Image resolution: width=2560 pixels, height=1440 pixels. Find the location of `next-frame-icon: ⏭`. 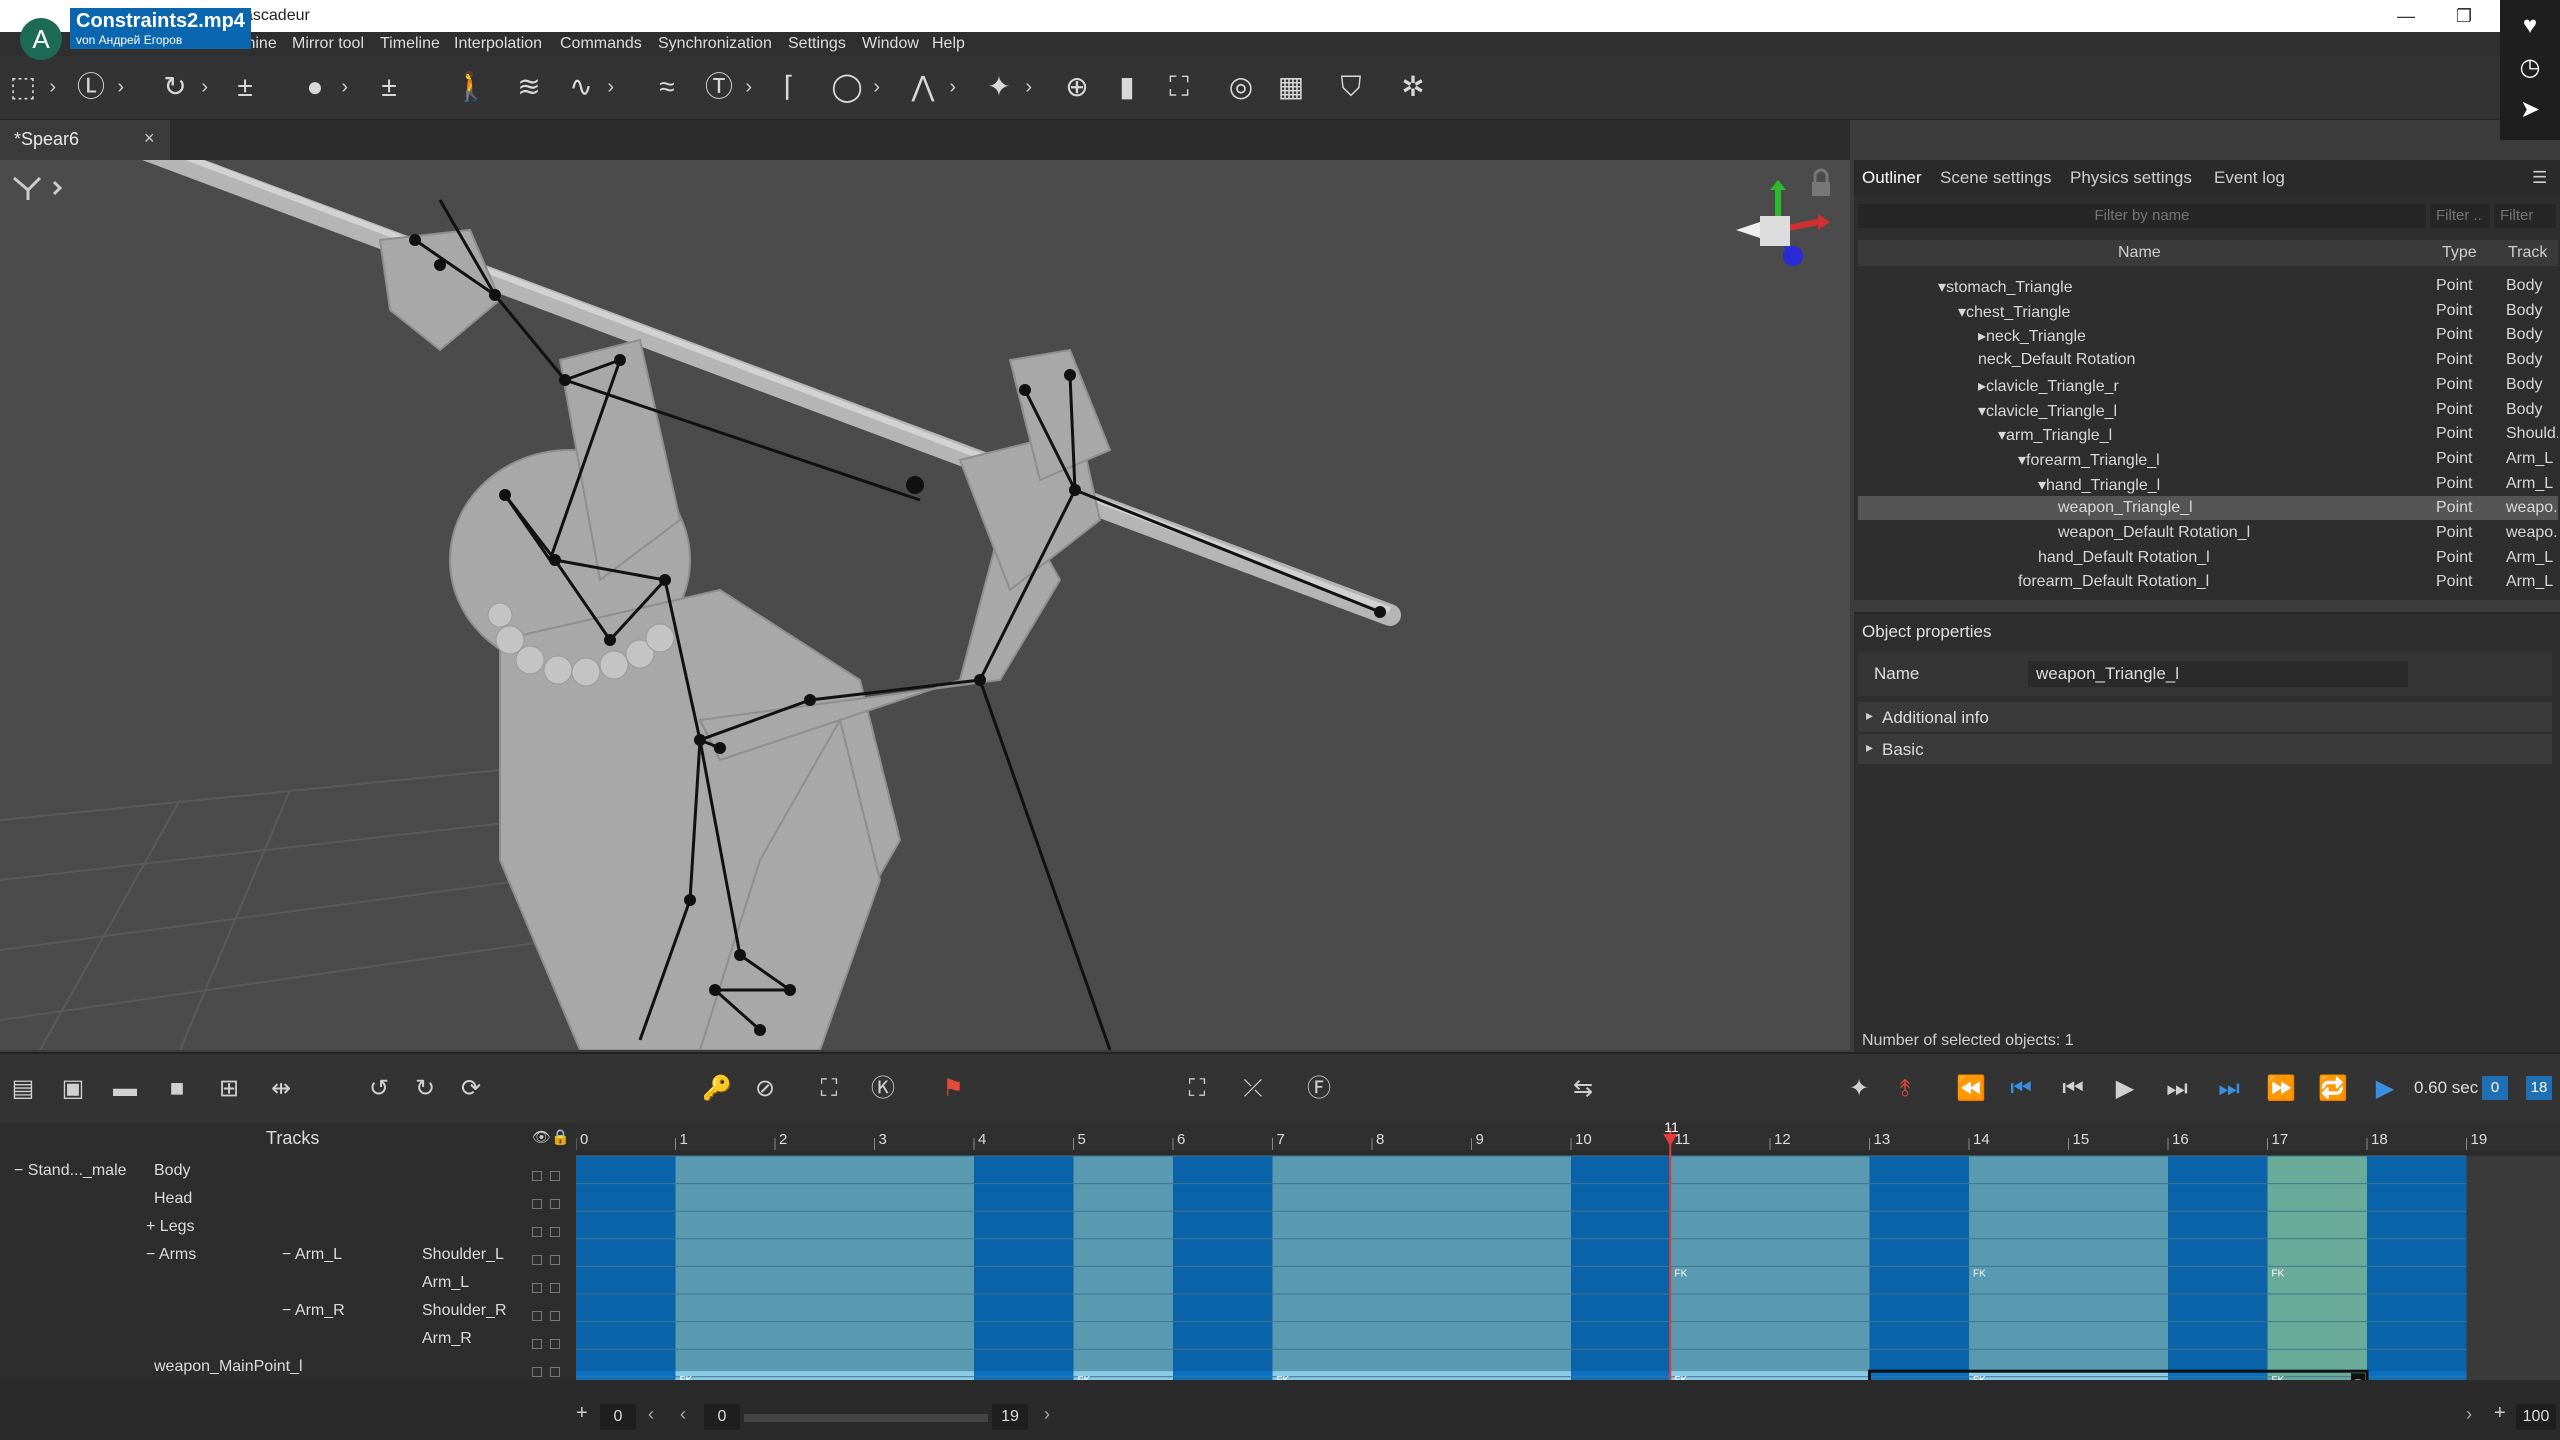

next-frame-icon: ⏭ is located at coordinates (2177, 1089).